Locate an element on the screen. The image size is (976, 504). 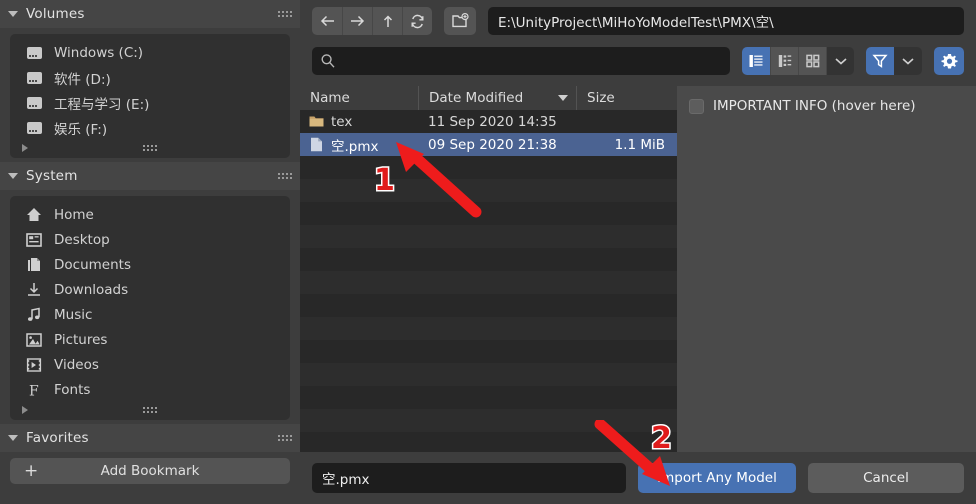
view-mode-horizontal-list-button is located at coordinates (784, 61).